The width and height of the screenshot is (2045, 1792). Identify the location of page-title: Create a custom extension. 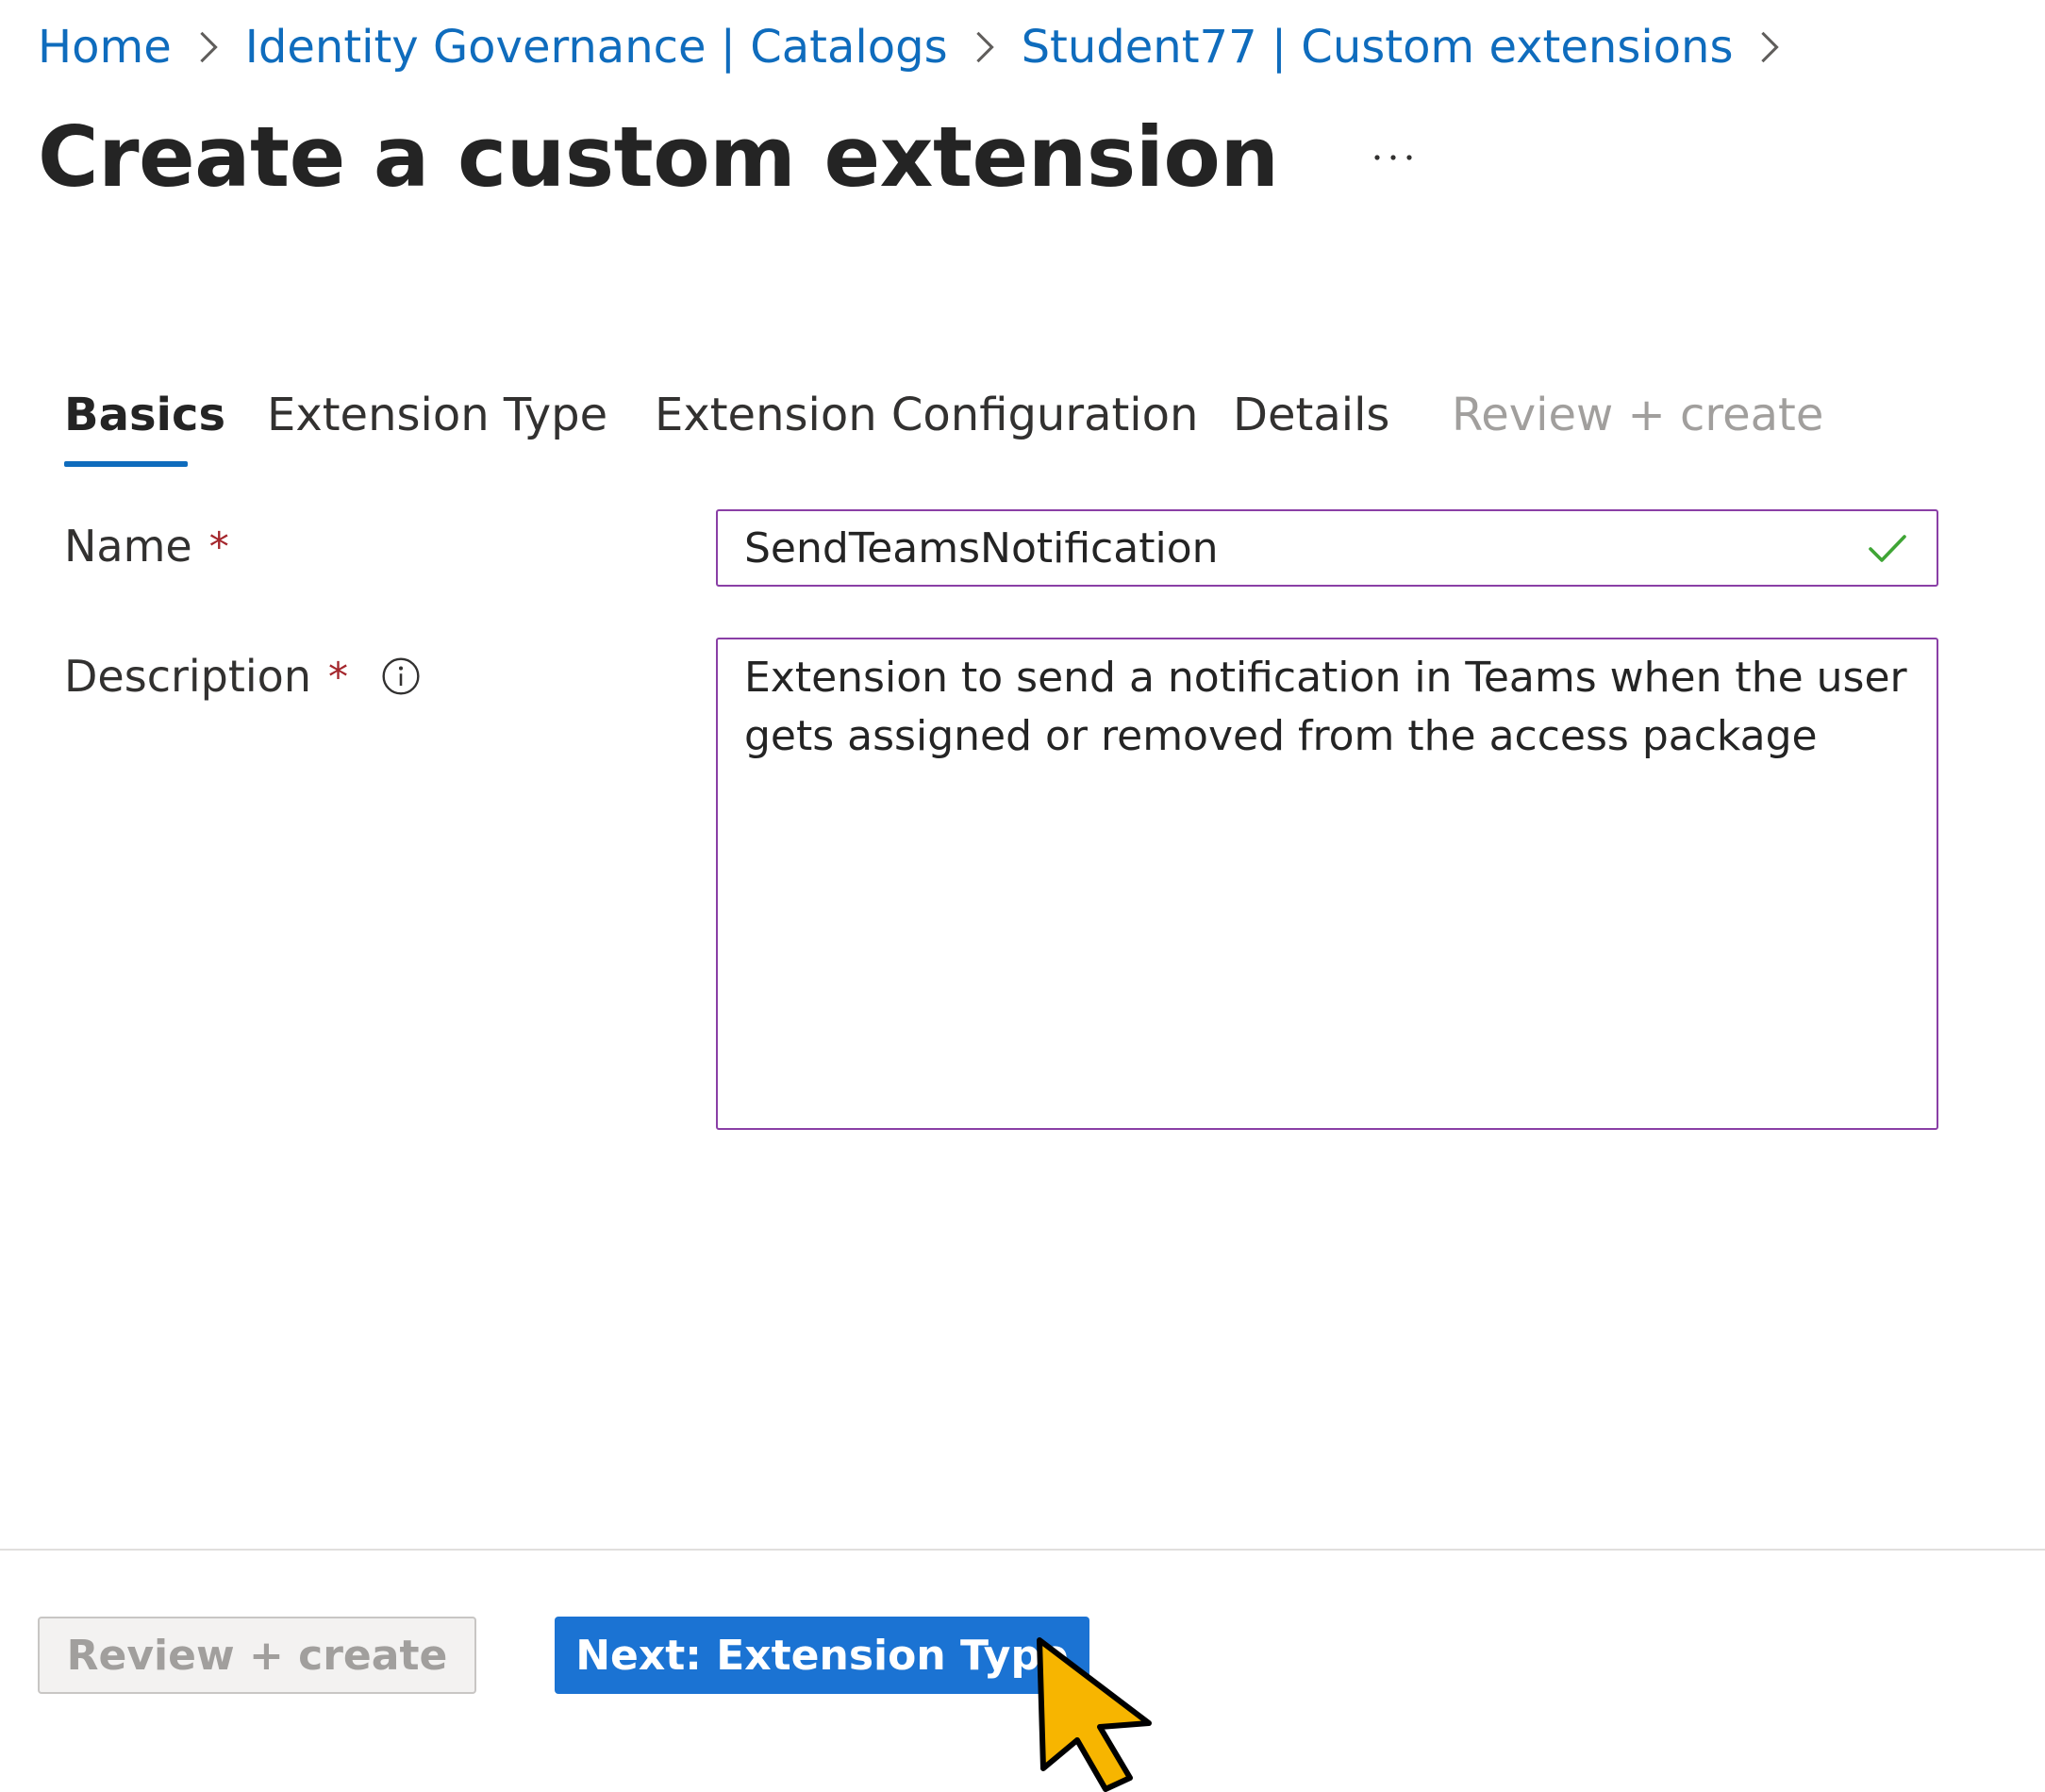
(658, 157).